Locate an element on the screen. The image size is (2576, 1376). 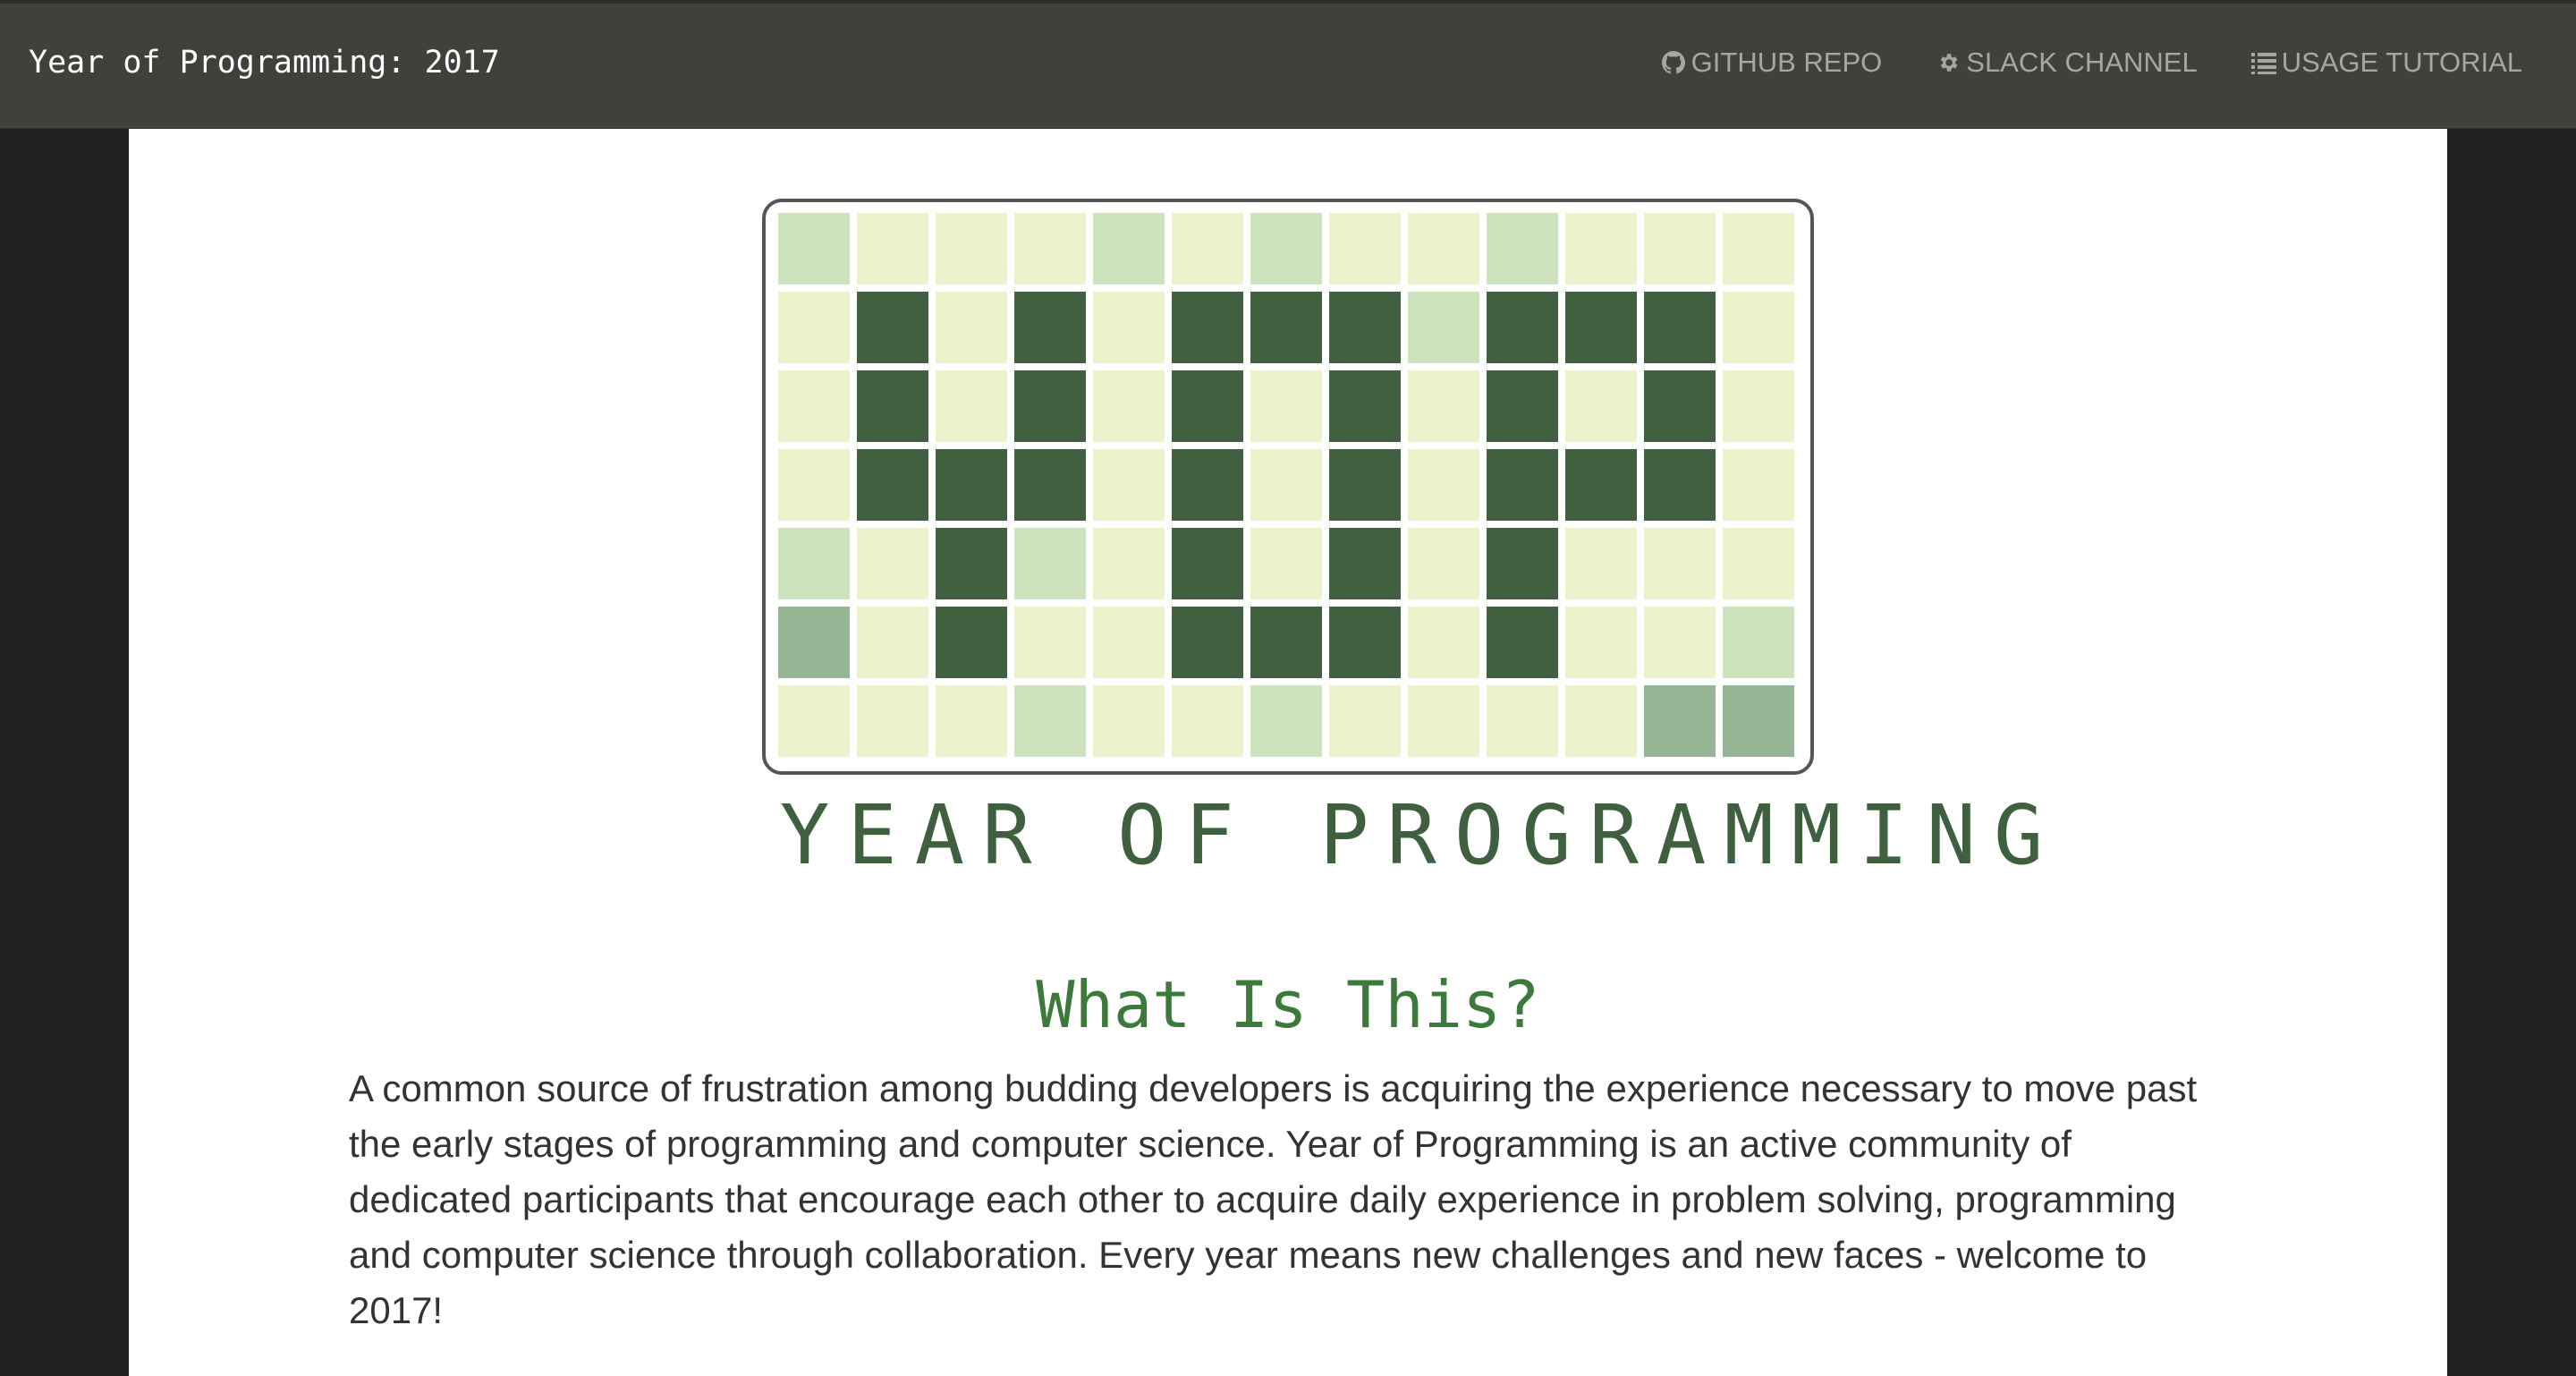
usage-tutorial-label: USAGE TUTORIAL is located at coordinates (2401, 63).